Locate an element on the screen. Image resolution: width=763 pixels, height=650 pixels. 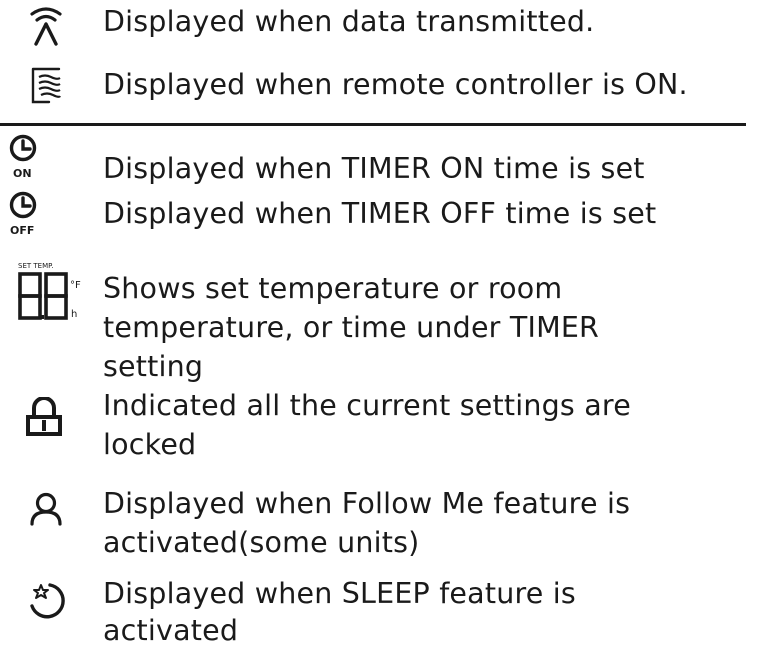
timer-off-icon: OFF is located at coordinates (34, 214).